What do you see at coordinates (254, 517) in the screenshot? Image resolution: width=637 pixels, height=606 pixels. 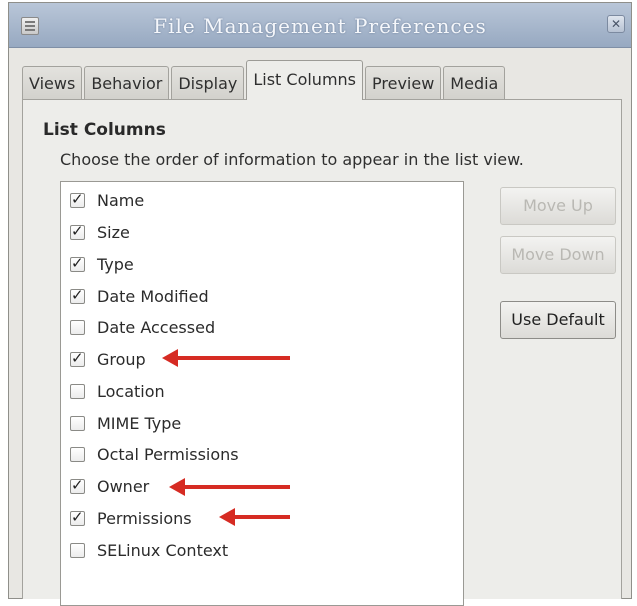 I see `annotation-arrow-permissions` at bounding box center [254, 517].